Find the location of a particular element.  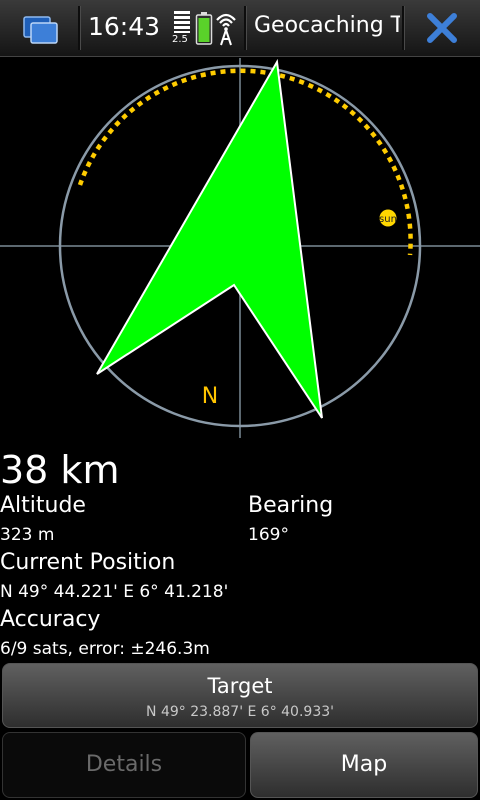

bearing-label: Bearing is located at coordinates (291, 505).